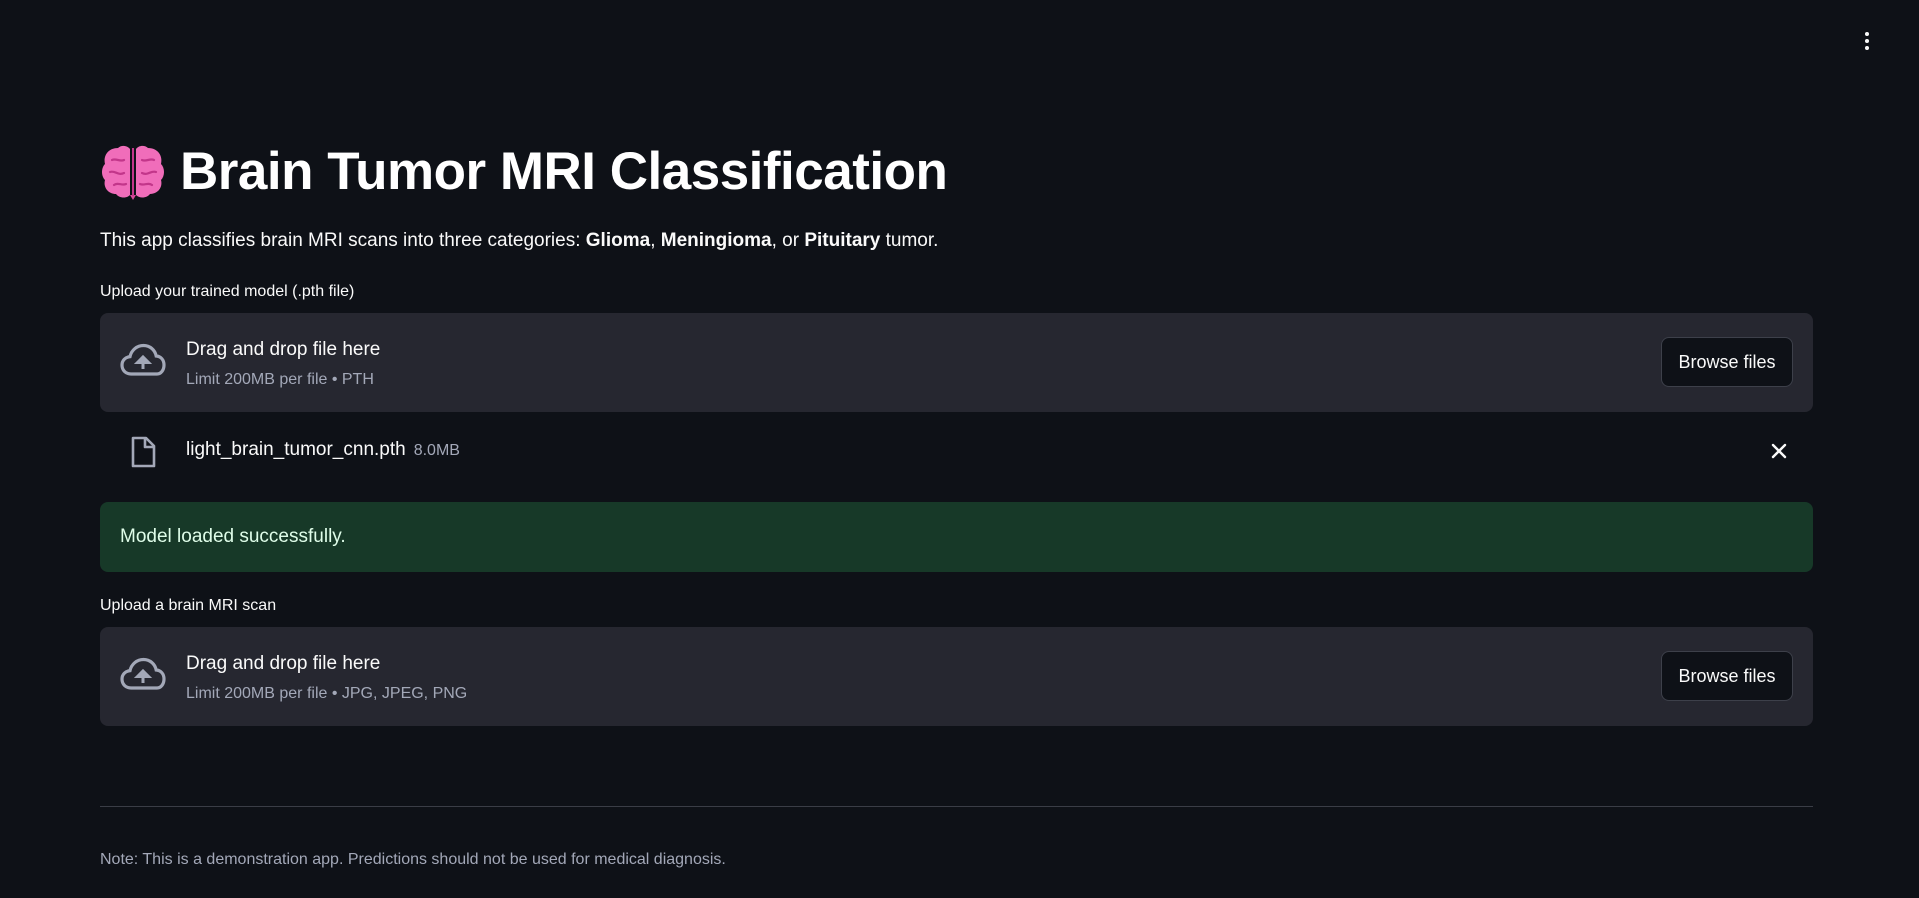 The width and height of the screenshot is (1919, 898). I want to click on page-header: Brain Tumor MRI Classification, so click(524, 171).